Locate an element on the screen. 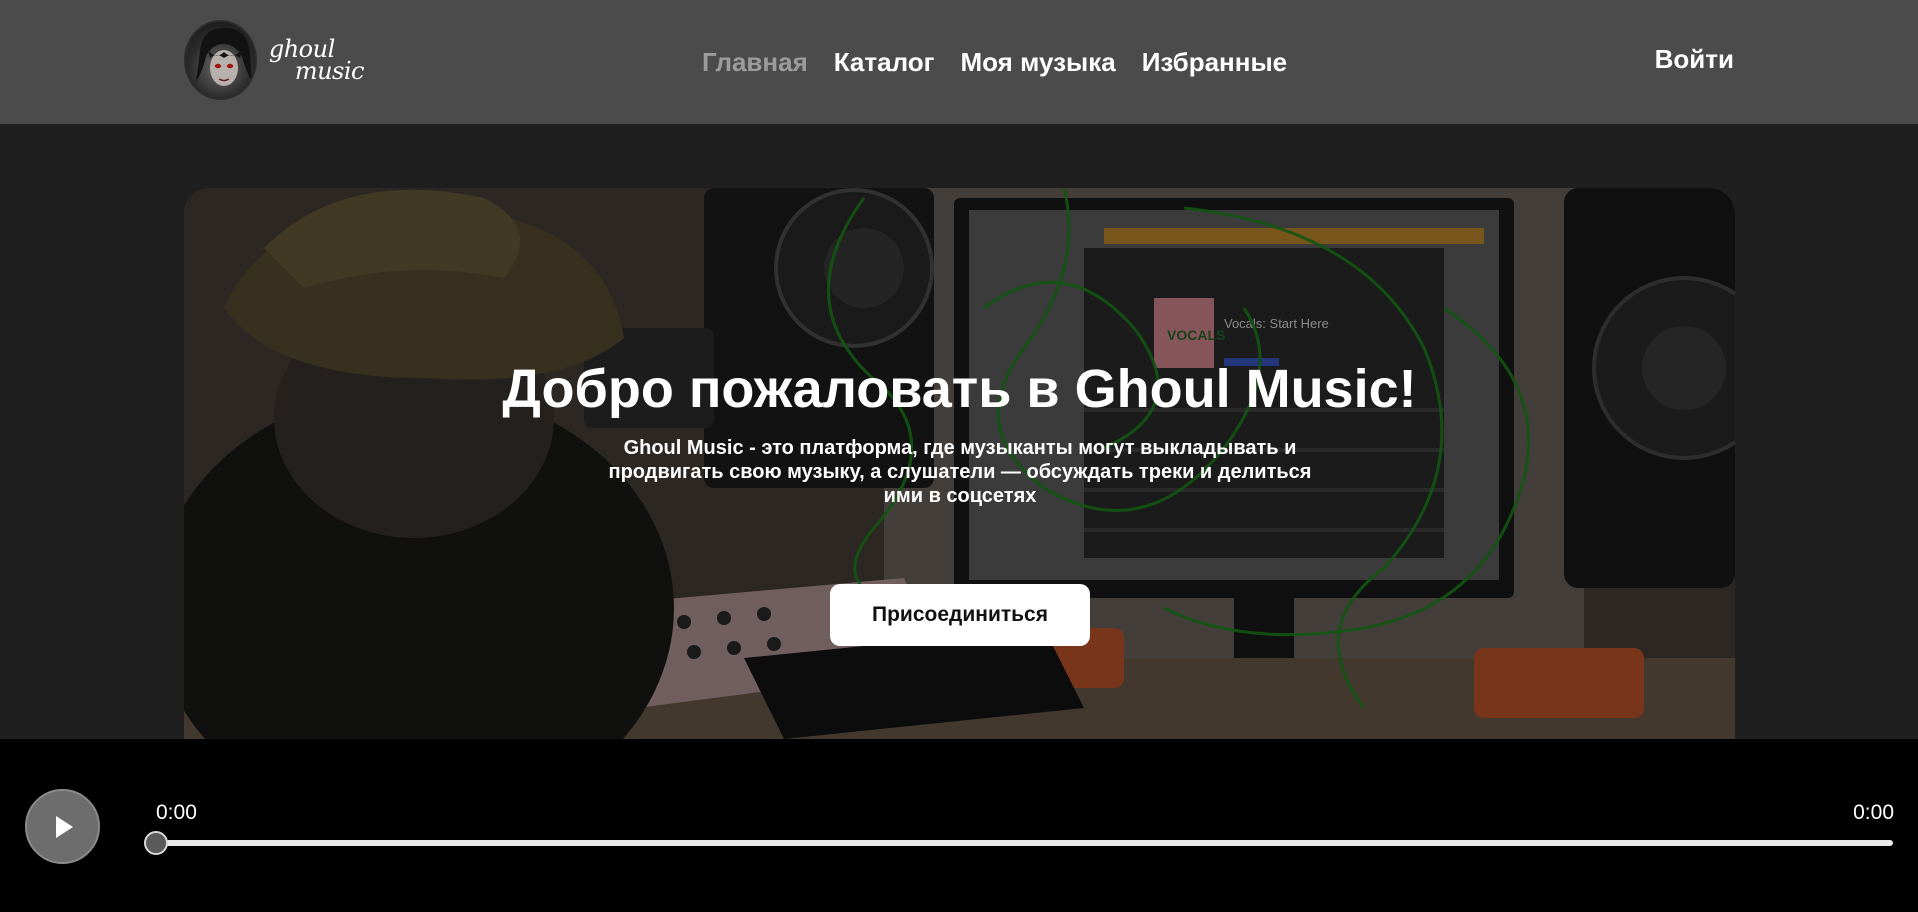  current-time: 0:00 is located at coordinates (176, 812).